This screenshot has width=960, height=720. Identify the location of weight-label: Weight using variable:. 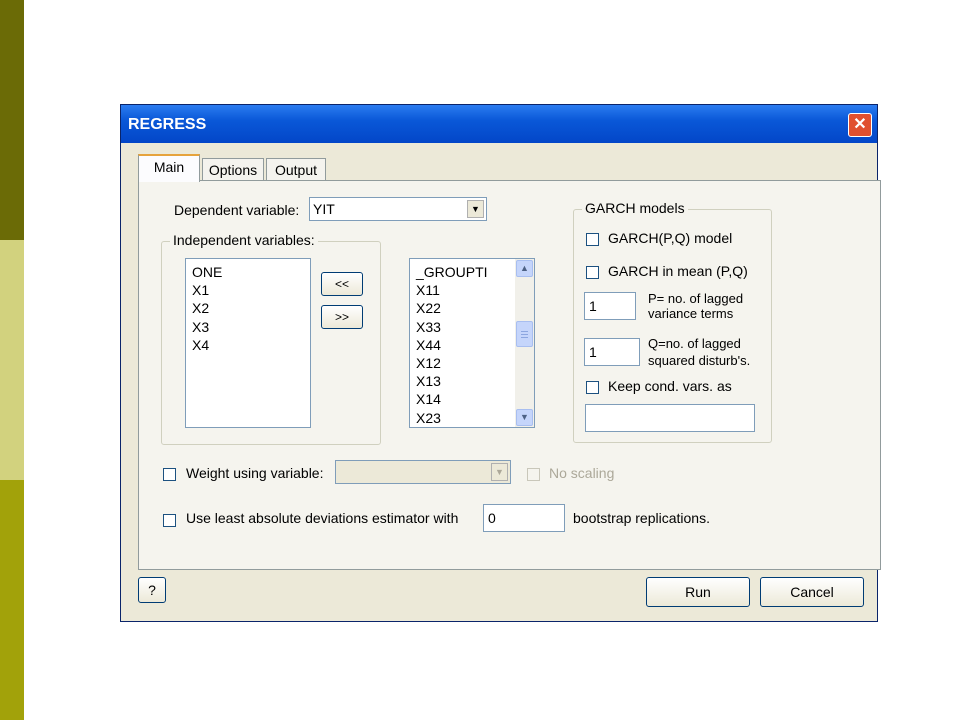
(255, 473).